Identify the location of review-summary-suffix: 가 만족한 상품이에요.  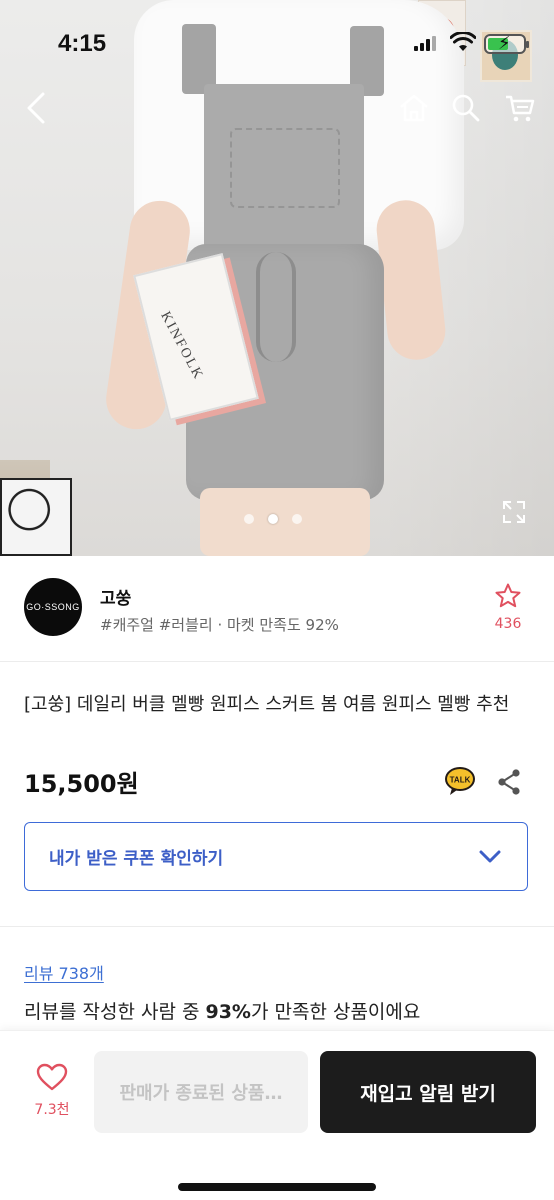
(335, 1012).